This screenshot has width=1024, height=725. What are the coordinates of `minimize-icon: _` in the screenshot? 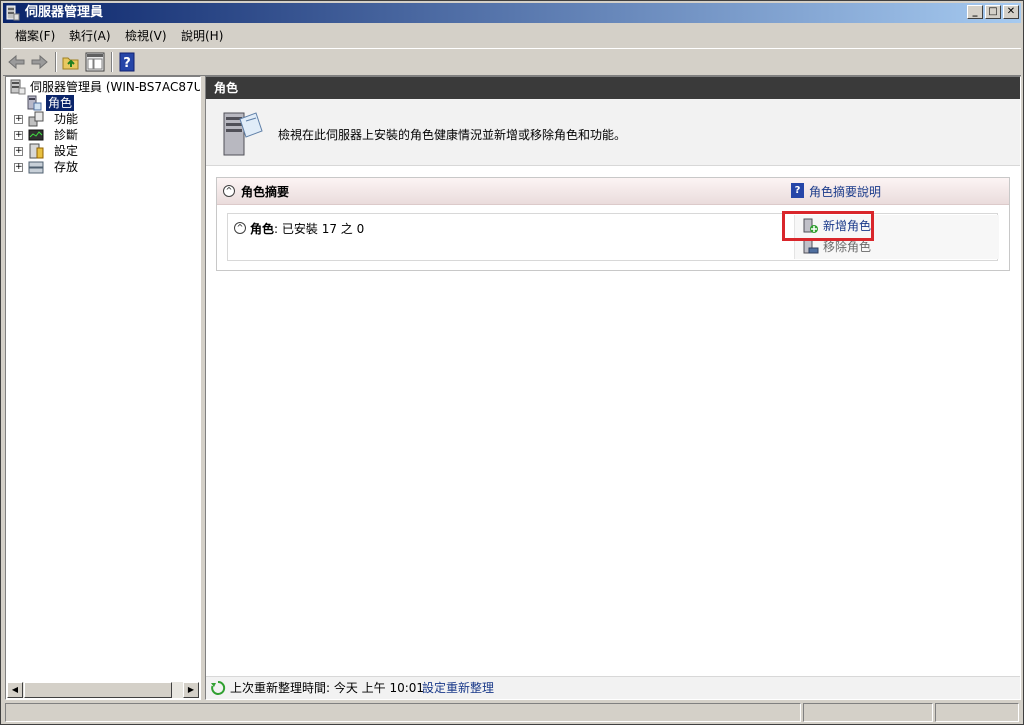 It's located at (975, 11).